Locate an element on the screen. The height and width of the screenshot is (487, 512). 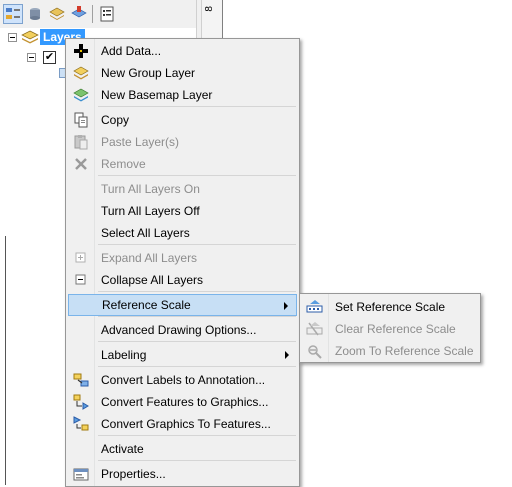
menu-item-reference-scale: Reference Scale is located at coordinates (182, 305).